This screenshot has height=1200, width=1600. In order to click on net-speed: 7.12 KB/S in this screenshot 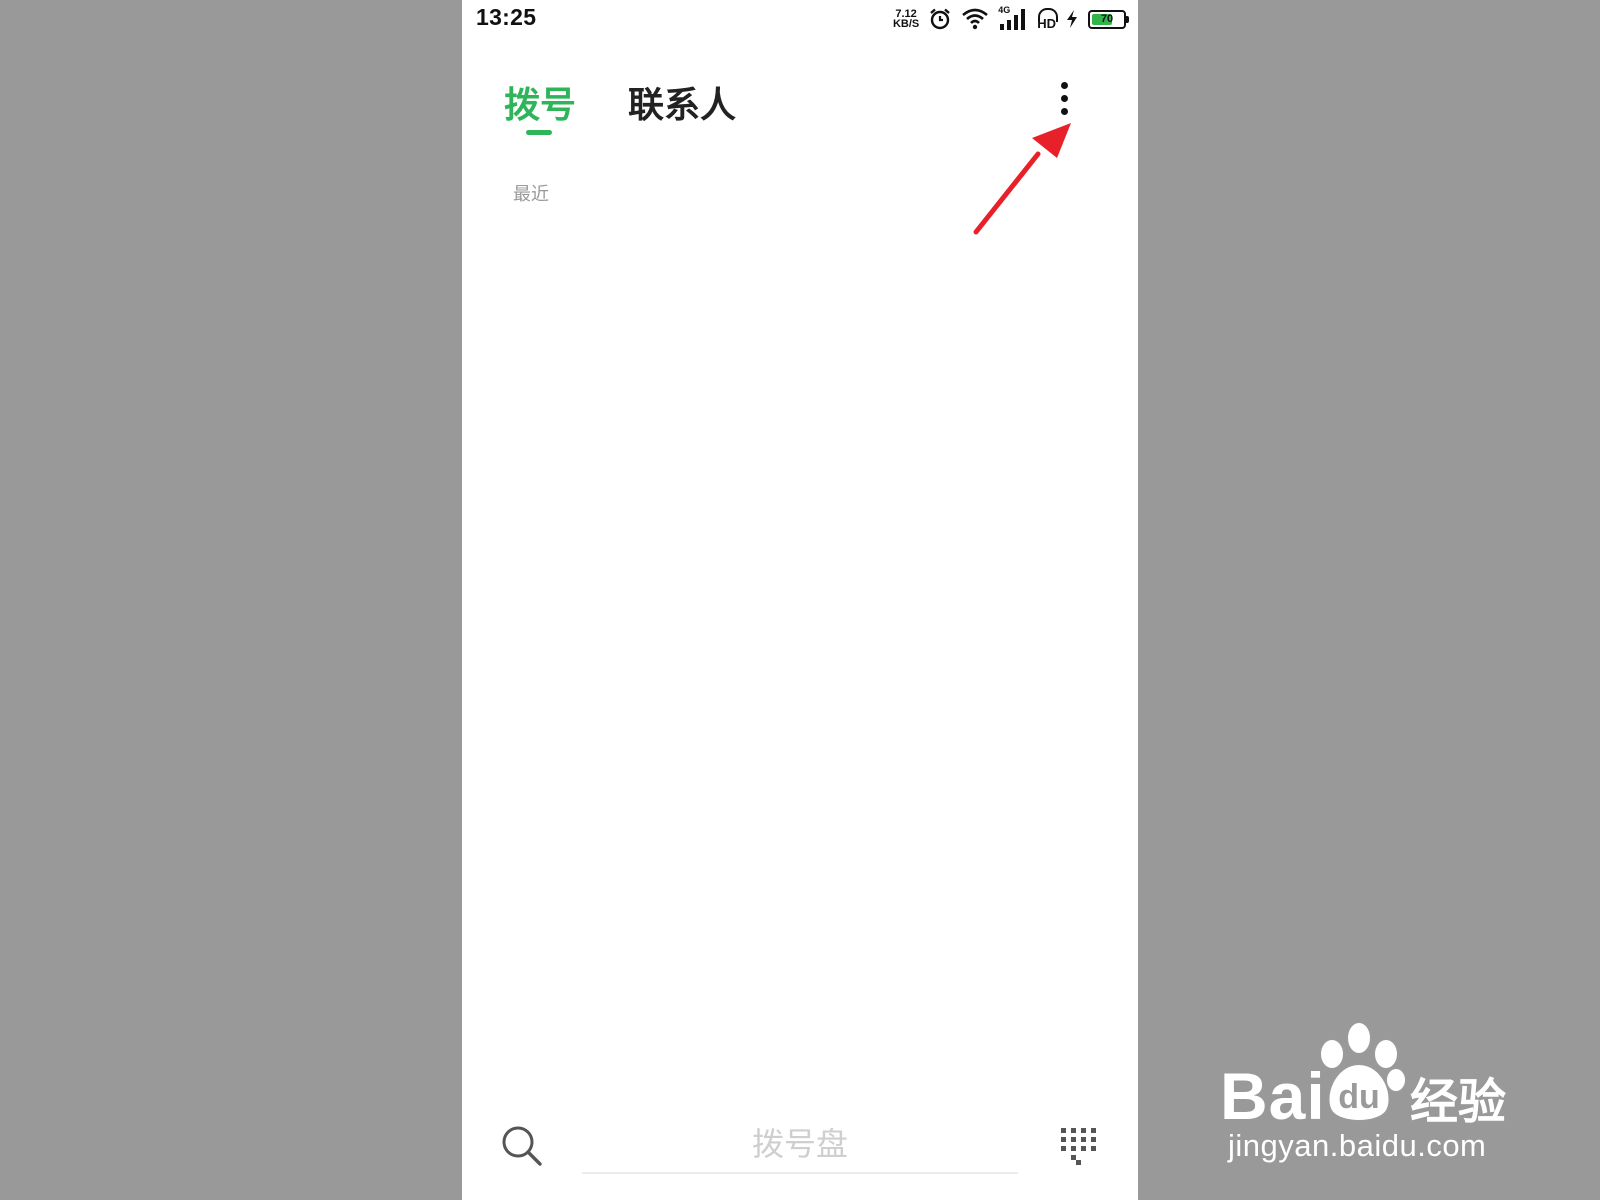, I will do `click(906, 19)`.